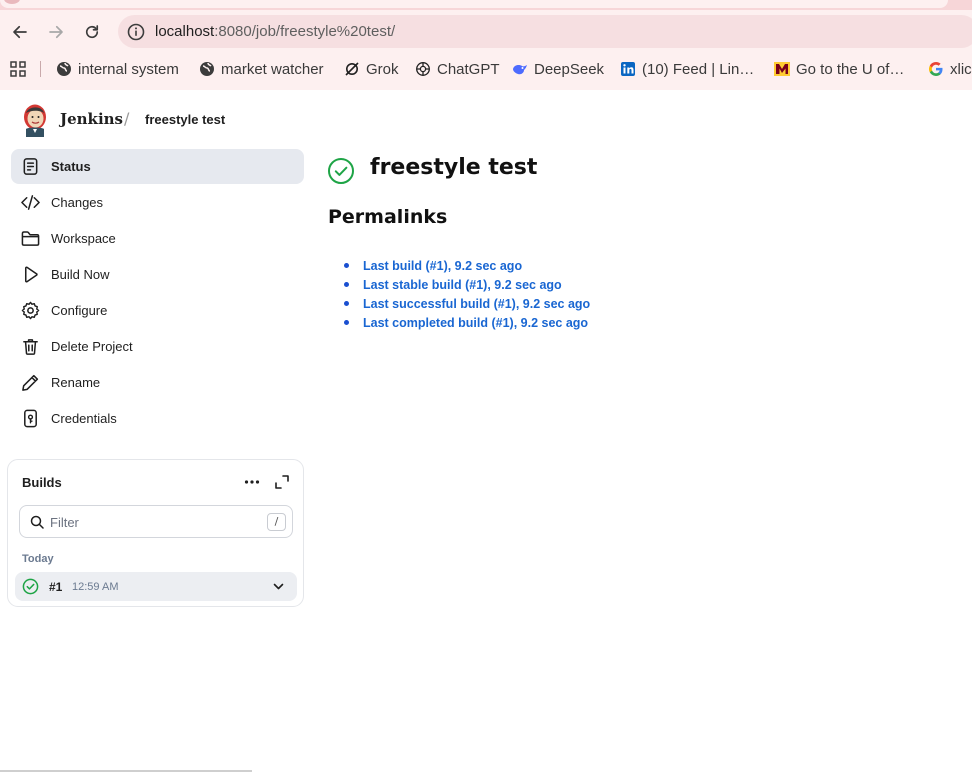 The width and height of the screenshot is (972, 772). Describe the element at coordinates (278, 586) in the screenshot. I see `chevron-down-icon` at that location.